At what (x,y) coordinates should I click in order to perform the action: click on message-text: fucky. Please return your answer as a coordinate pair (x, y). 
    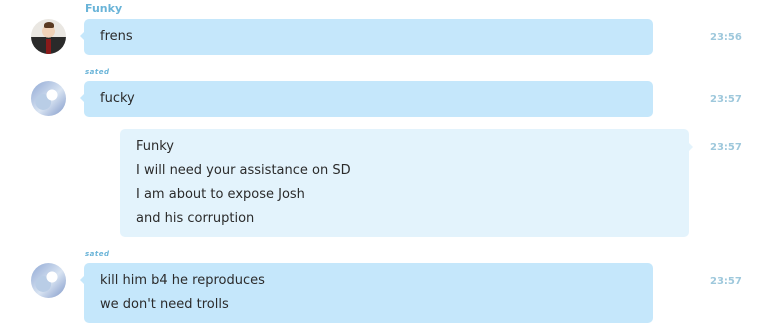
    Looking at the image, I should click on (117, 98).